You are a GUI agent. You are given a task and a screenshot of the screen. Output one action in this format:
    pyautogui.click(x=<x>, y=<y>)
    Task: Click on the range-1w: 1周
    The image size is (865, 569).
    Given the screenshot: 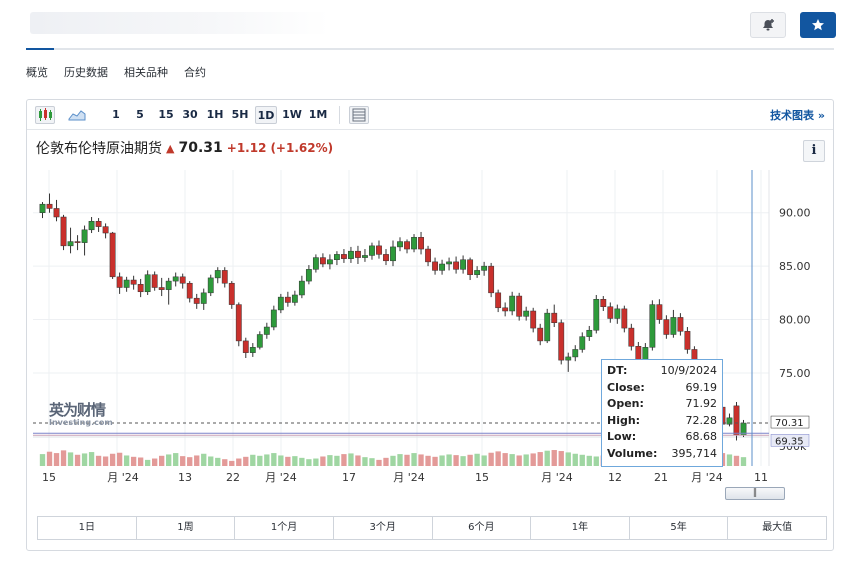 What is the action you would take?
    pyautogui.click(x=186, y=528)
    